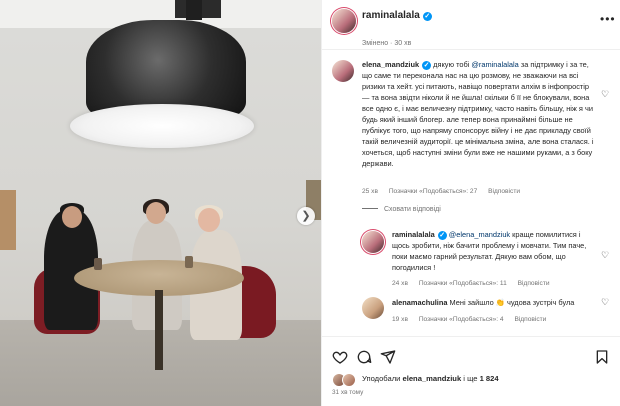 This screenshot has width=620, height=406. What do you see at coordinates (451, 64) in the screenshot?
I see `comment-body: дякую тобі` at bounding box center [451, 64].